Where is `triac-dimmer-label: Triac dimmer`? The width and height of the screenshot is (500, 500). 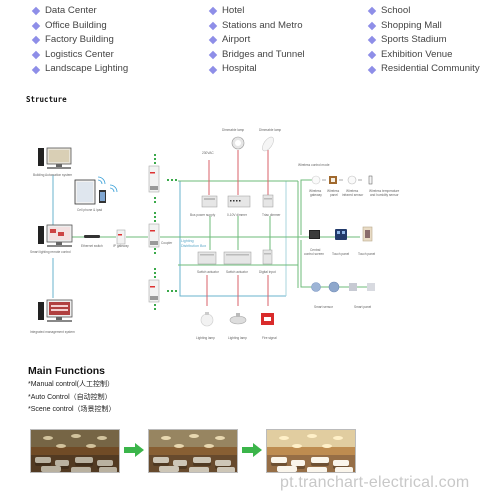 triac-dimmer-label: Triac dimmer is located at coordinates (271, 215).